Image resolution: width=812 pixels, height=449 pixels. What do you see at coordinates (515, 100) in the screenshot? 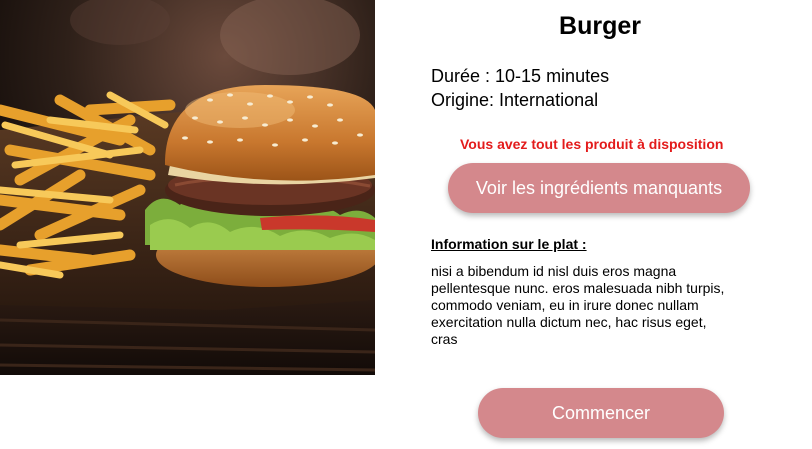
I see `origin-label: Origine: International` at bounding box center [515, 100].